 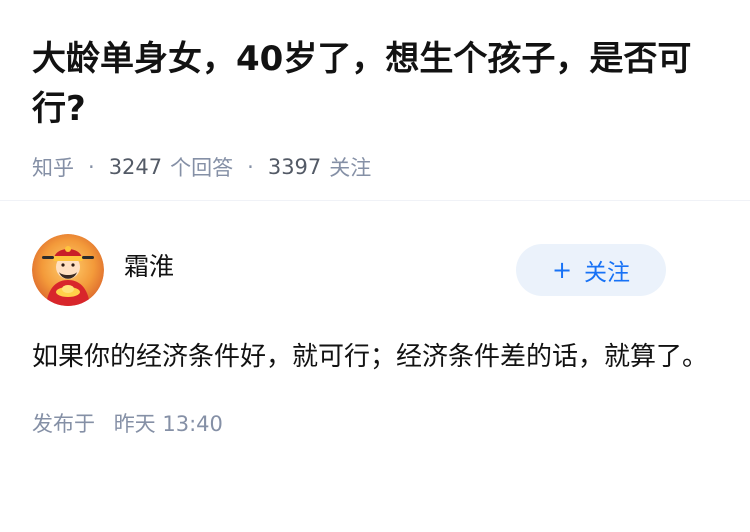 What do you see at coordinates (63, 424) in the screenshot?
I see `published-label: 发布于` at bounding box center [63, 424].